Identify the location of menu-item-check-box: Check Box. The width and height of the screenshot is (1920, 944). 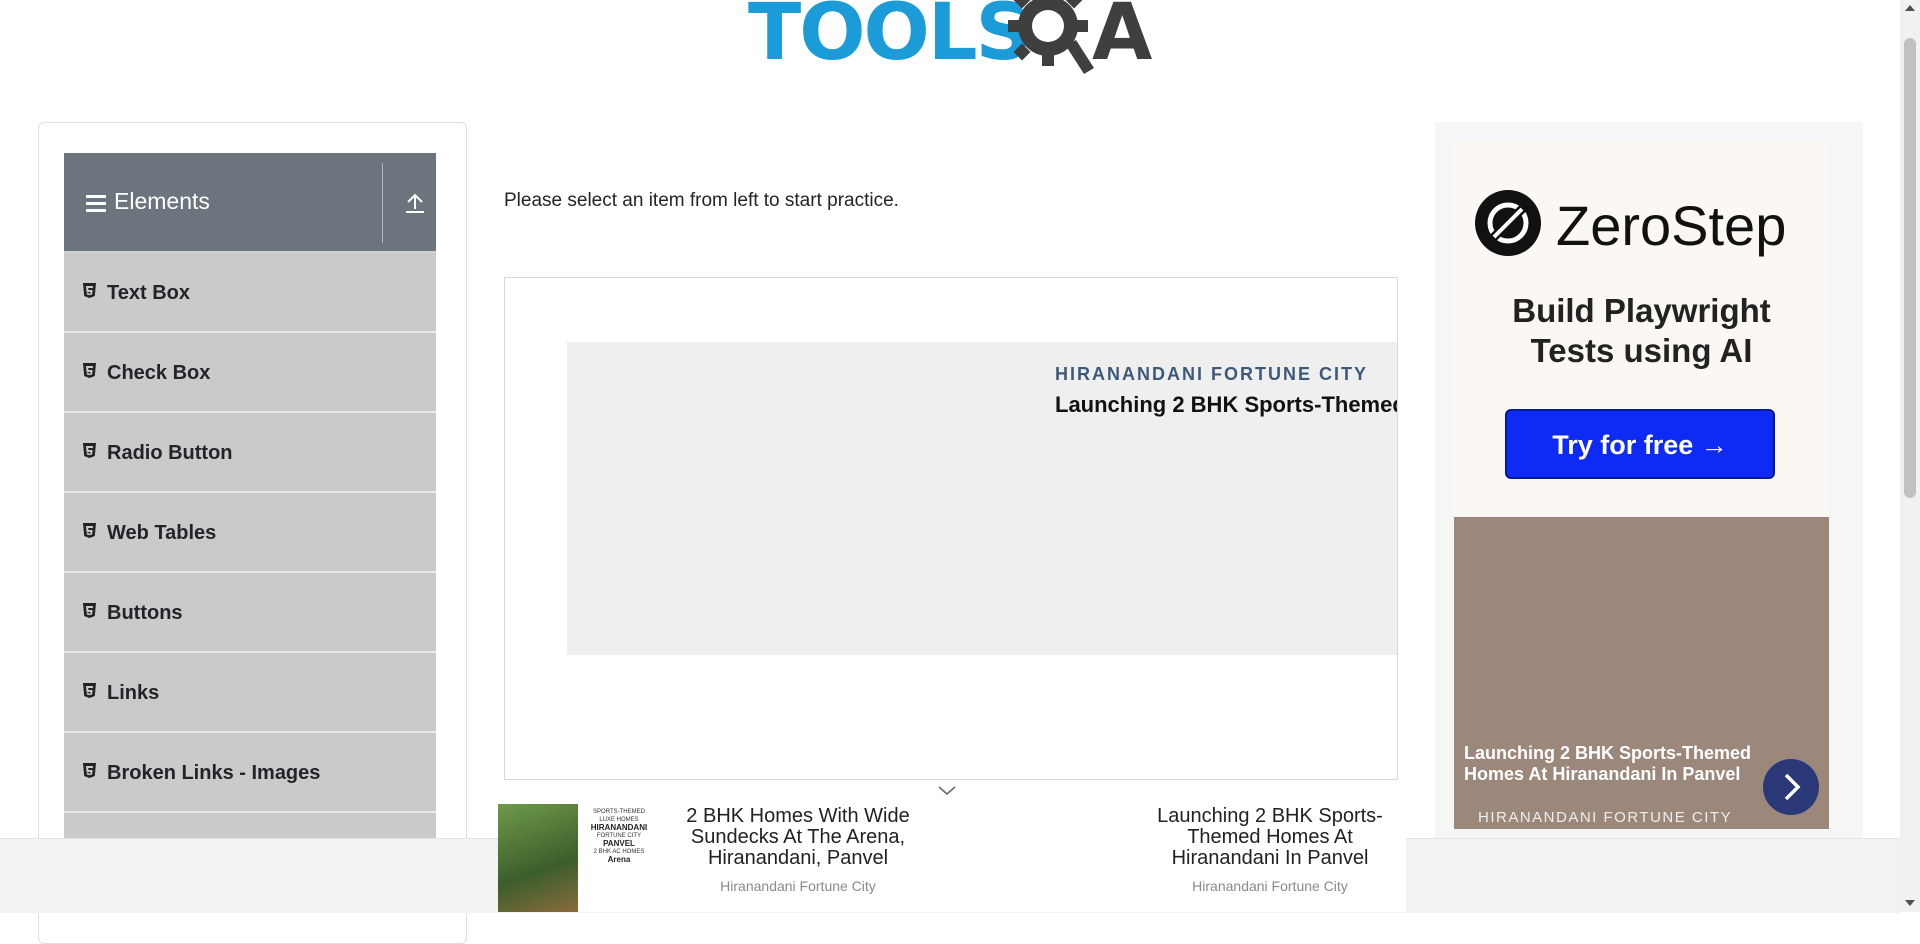
(250, 373).